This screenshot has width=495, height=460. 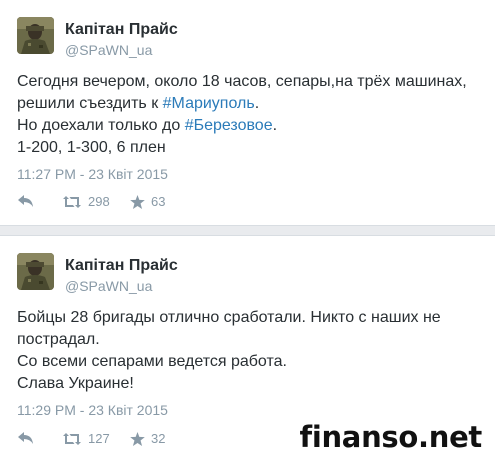 What do you see at coordinates (152, 361) in the screenshot?
I see `tweet-text-line: Со всеми сепарами ведется работа.` at bounding box center [152, 361].